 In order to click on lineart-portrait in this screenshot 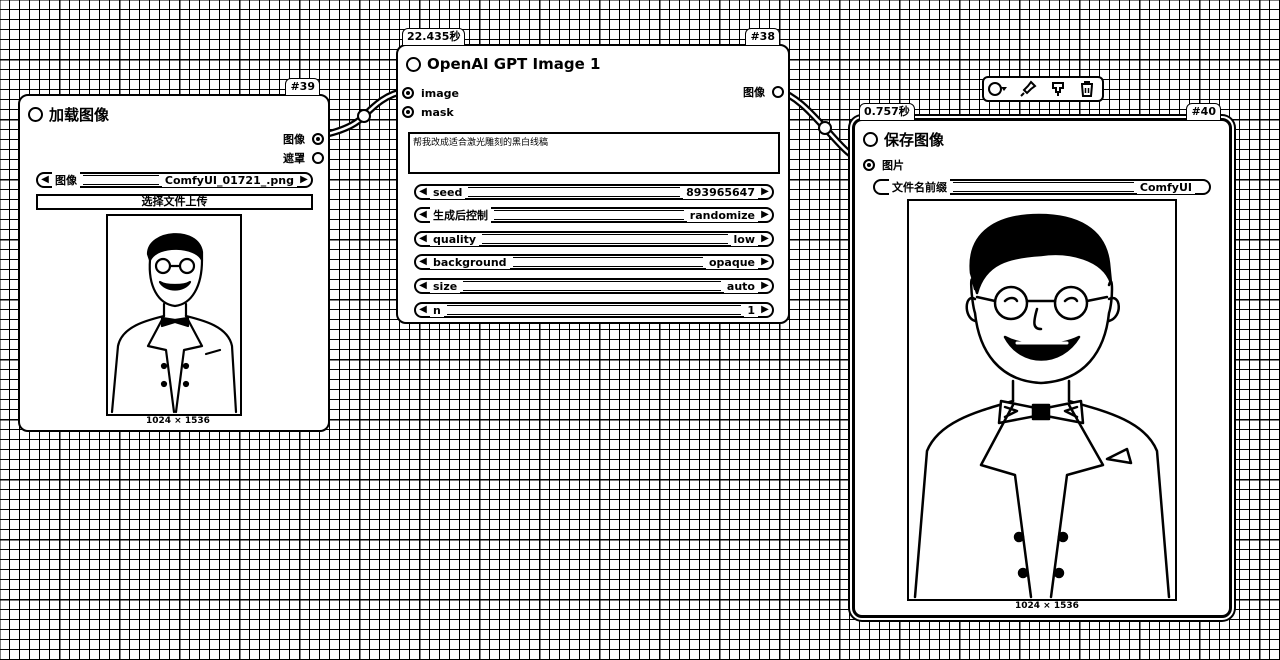, I will do `click(1042, 406)`.